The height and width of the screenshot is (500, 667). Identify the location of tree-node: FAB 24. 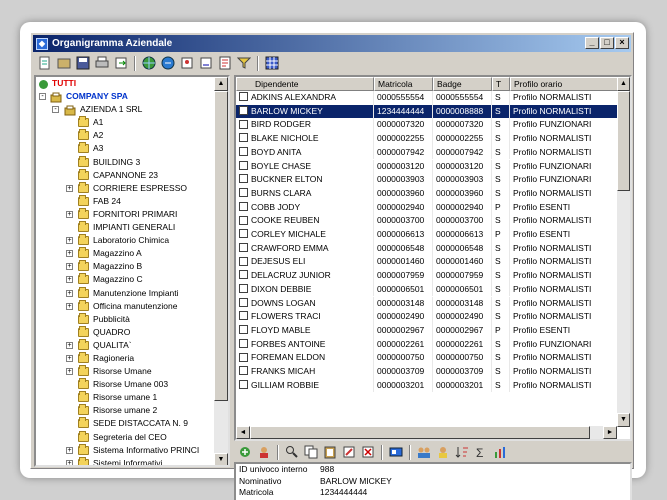
(125, 201).